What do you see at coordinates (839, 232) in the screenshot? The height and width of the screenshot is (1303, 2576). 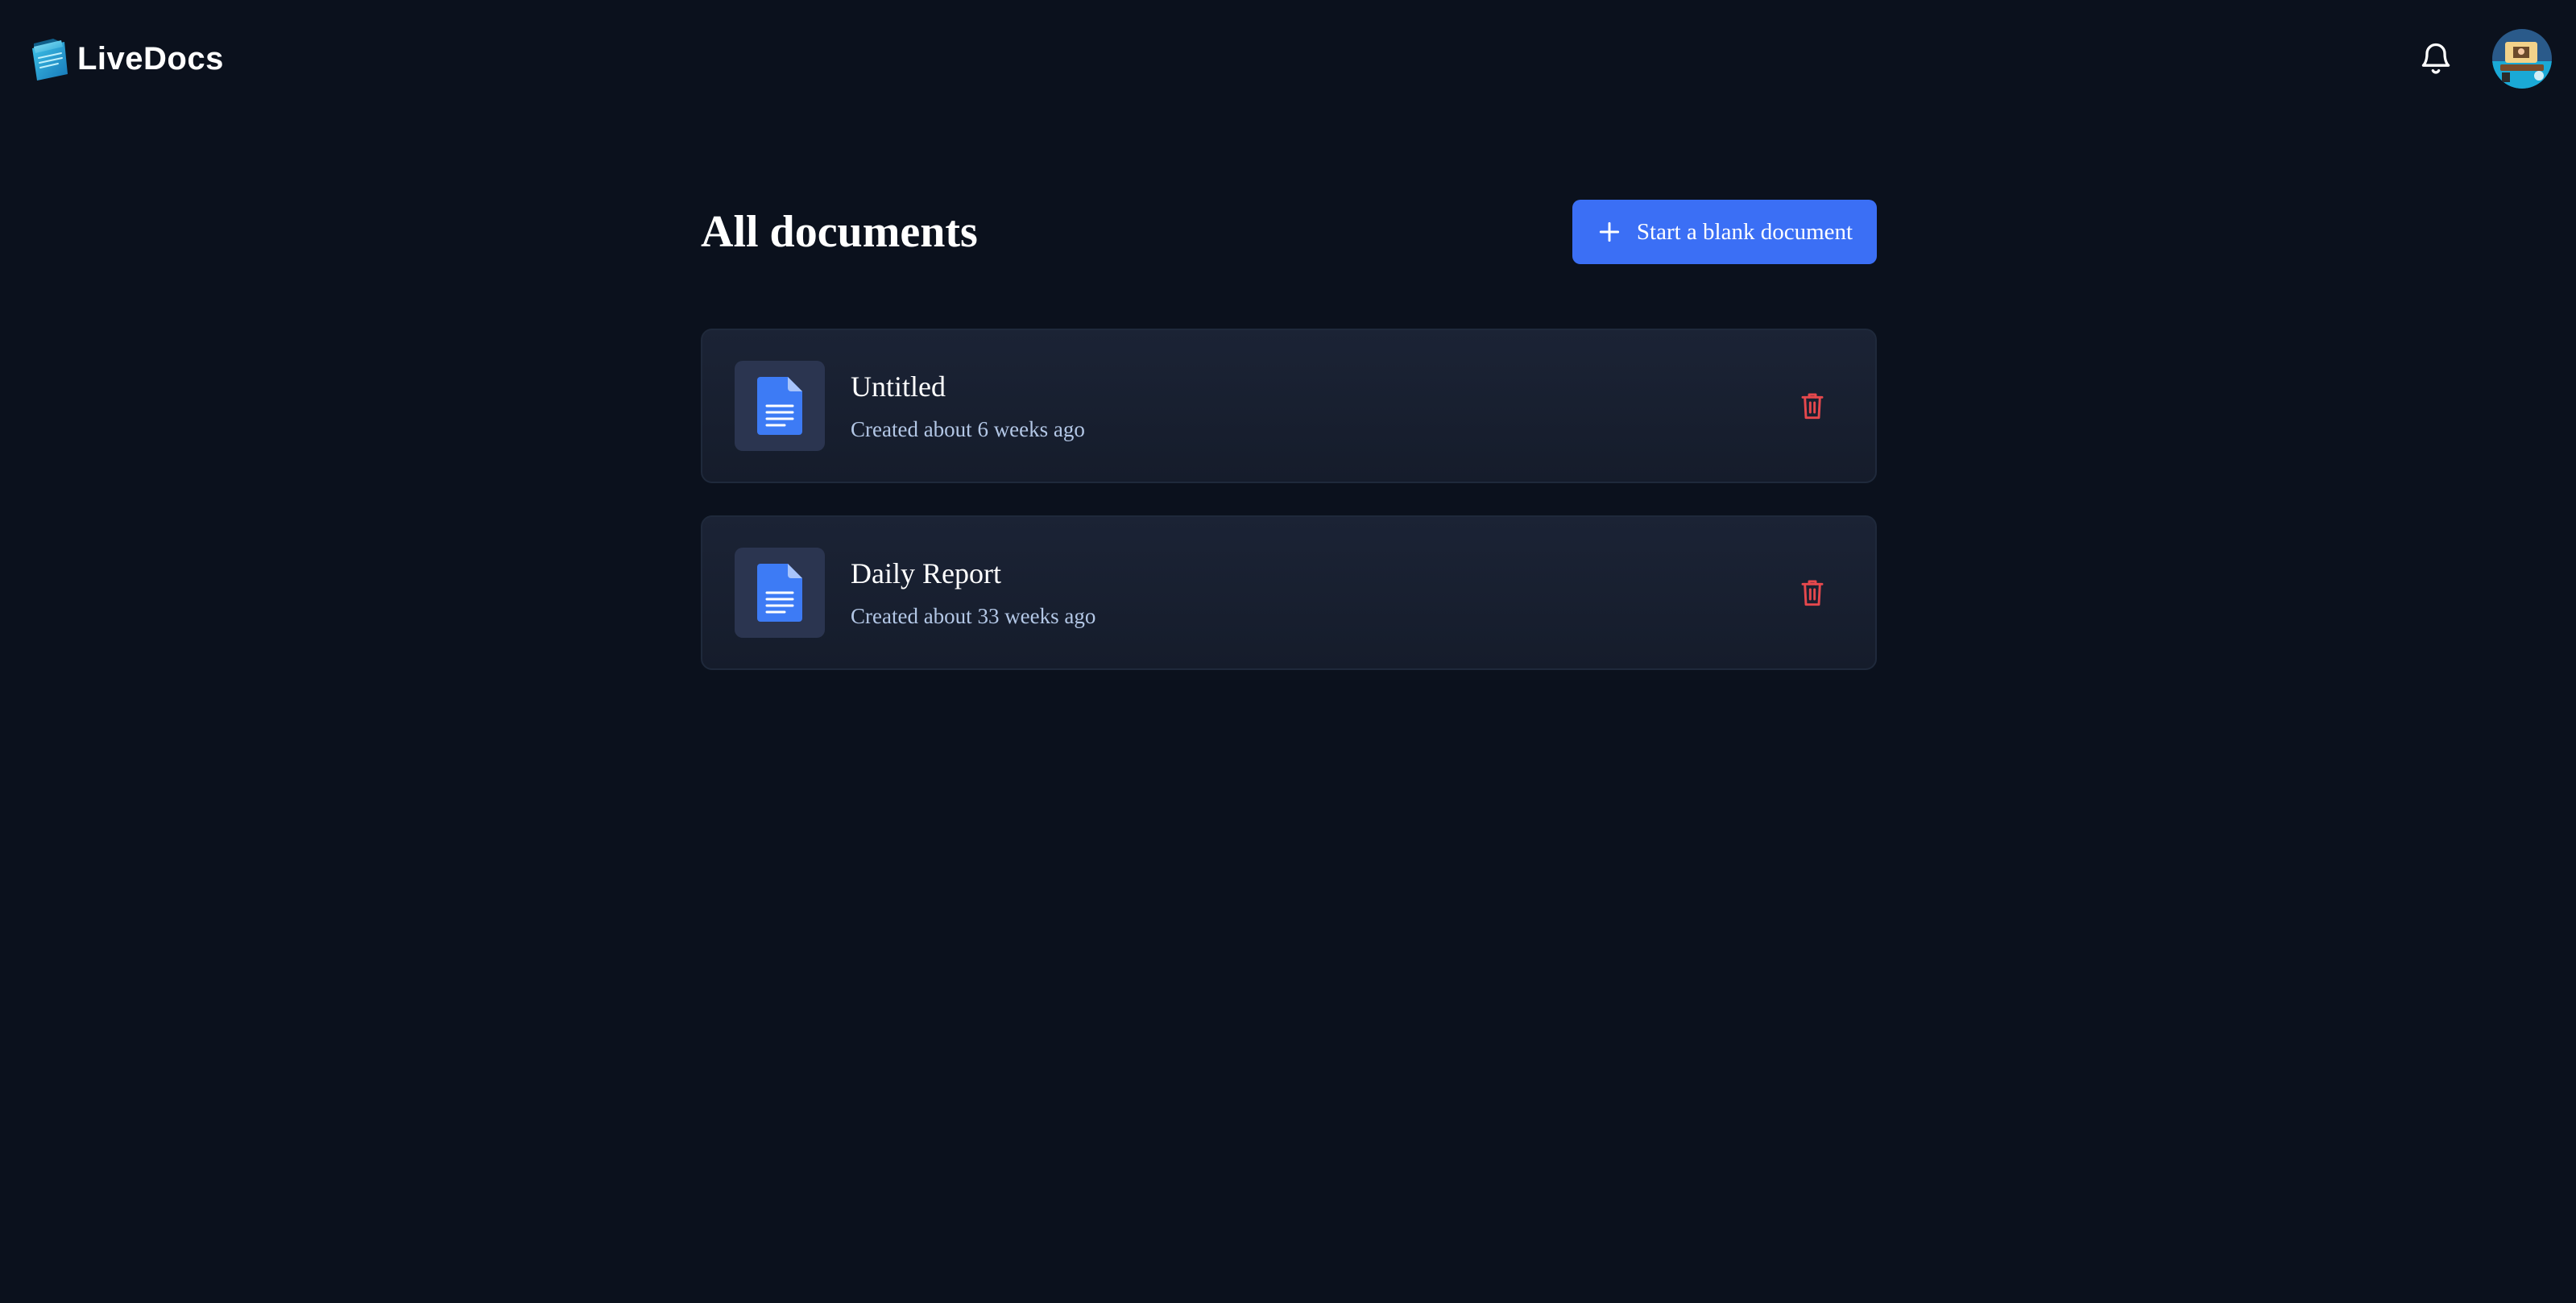 I see `page-title: All documents` at bounding box center [839, 232].